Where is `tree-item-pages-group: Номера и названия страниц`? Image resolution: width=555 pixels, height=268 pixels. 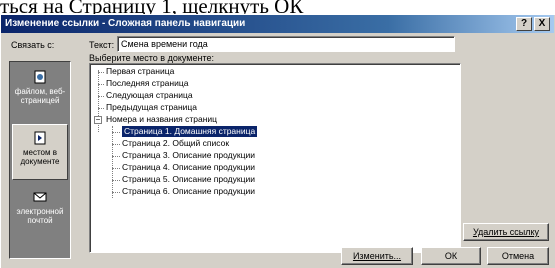 tree-item-pages-group: Номера и названия страниц is located at coordinates (161, 119).